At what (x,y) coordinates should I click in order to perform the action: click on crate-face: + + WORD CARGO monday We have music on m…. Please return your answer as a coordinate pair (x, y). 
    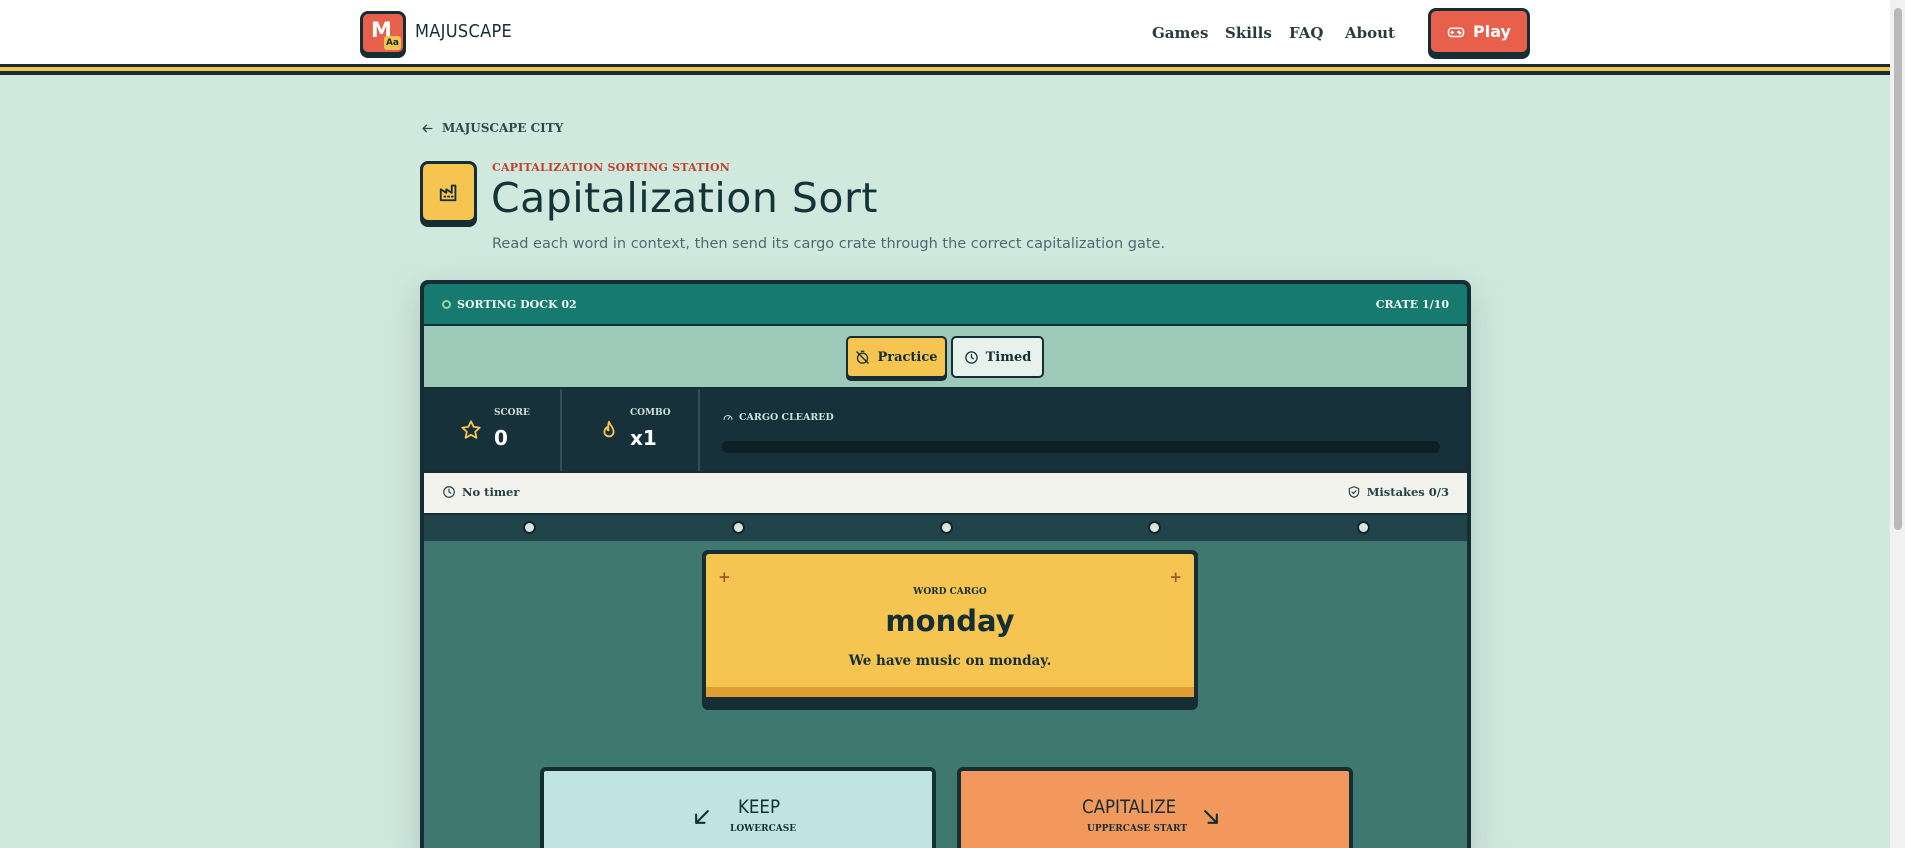
    Looking at the image, I should click on (950, 625).